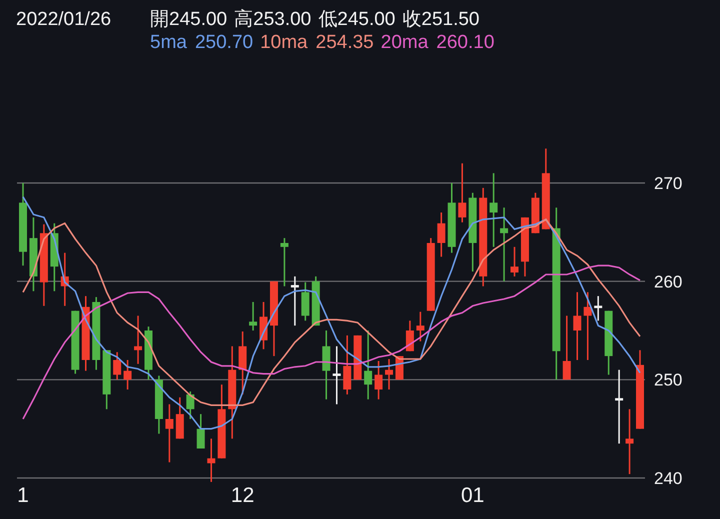 The width and height of the screenshot is (720, 519). What do you see at coordinates (242, 495) in the screenshot?
I see `axis-label: 12` at bounding box center [242, 495].